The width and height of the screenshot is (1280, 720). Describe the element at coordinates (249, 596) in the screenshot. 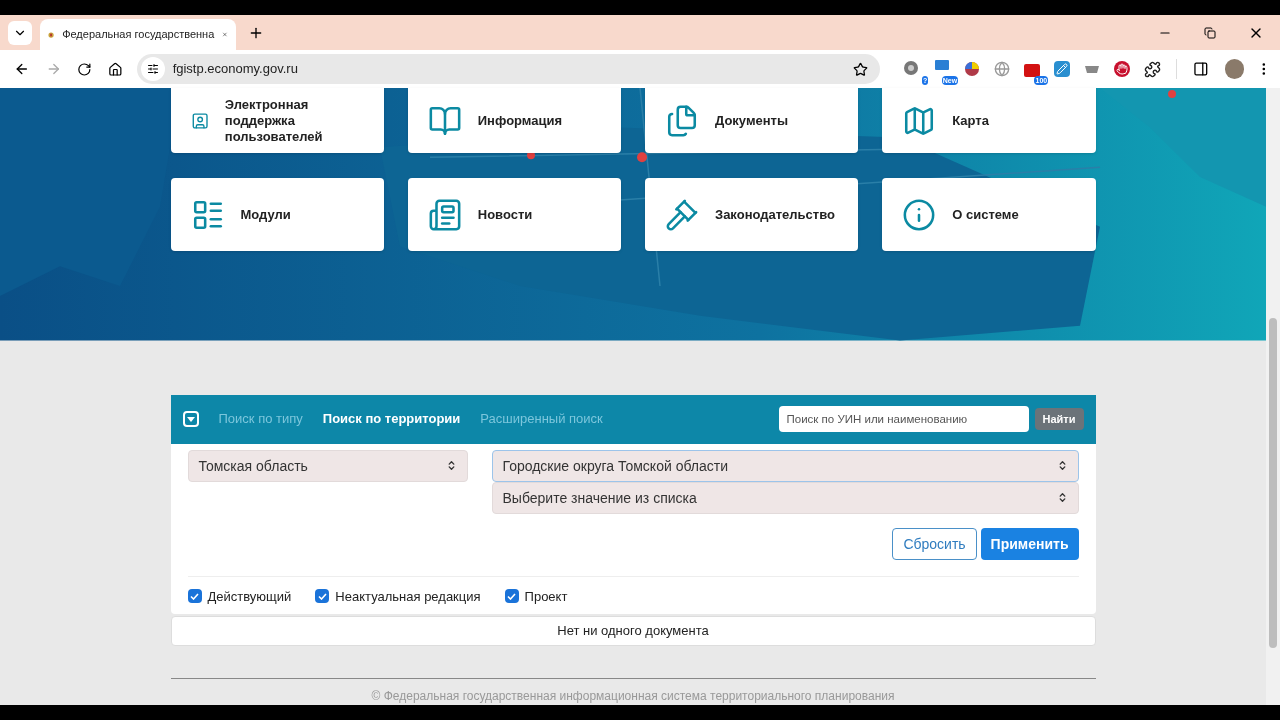

I see `filter-label: Действующий` at that location.